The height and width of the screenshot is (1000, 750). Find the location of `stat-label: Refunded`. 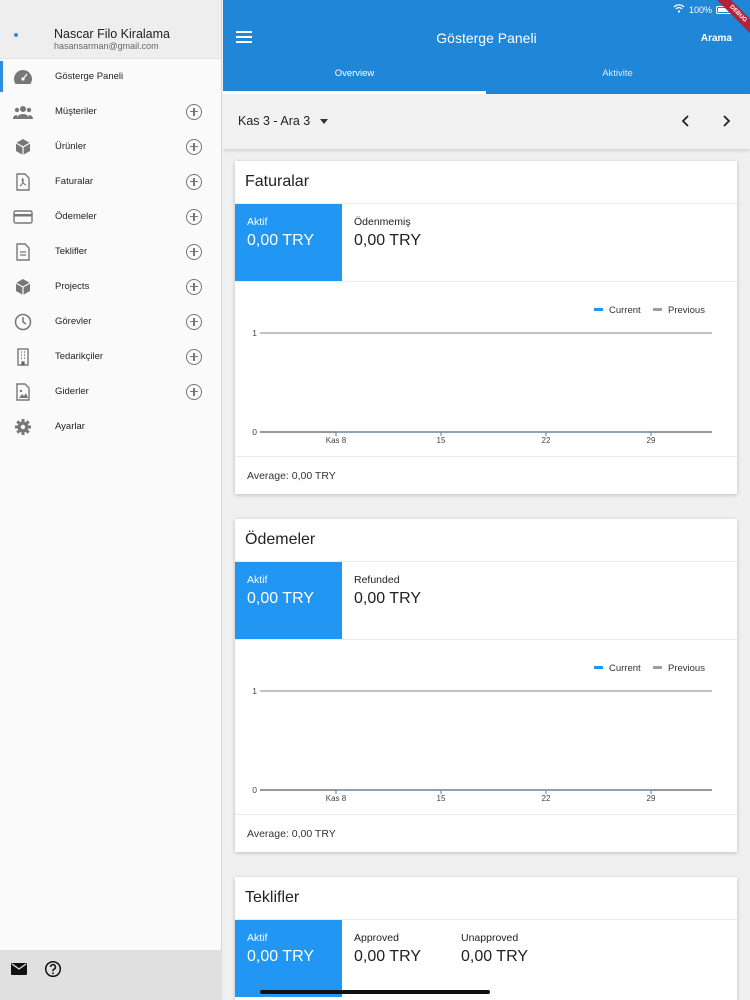

stat-label: Refunded is located at coordinates (377, 580).